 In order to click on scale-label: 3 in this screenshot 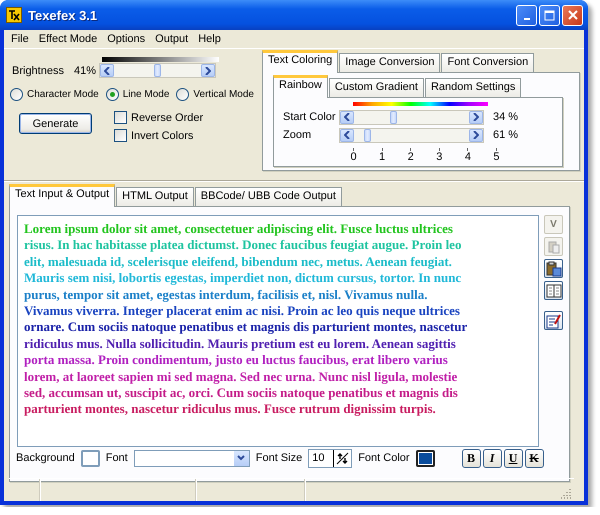, I will do `click(439, 155)`.